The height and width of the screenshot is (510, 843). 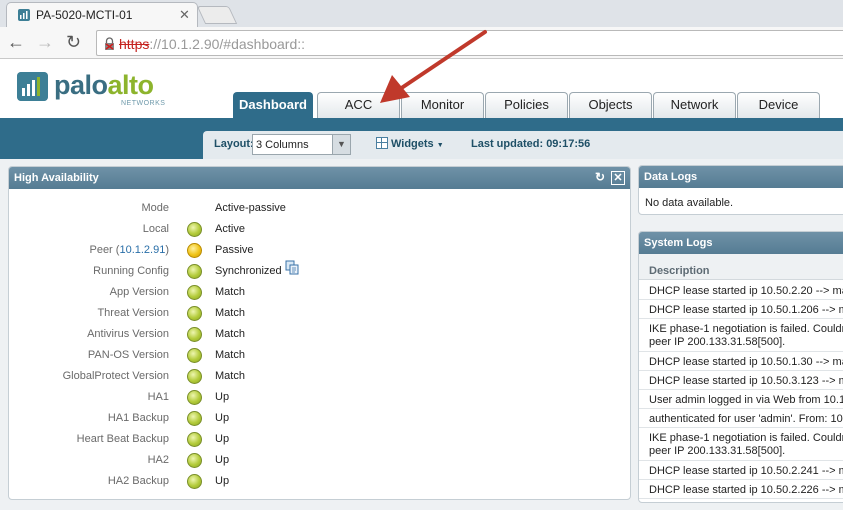 I want to click on log-text: DHCP lease started ip 10.50.2.20 --> ma, so click(x=746, y=291).